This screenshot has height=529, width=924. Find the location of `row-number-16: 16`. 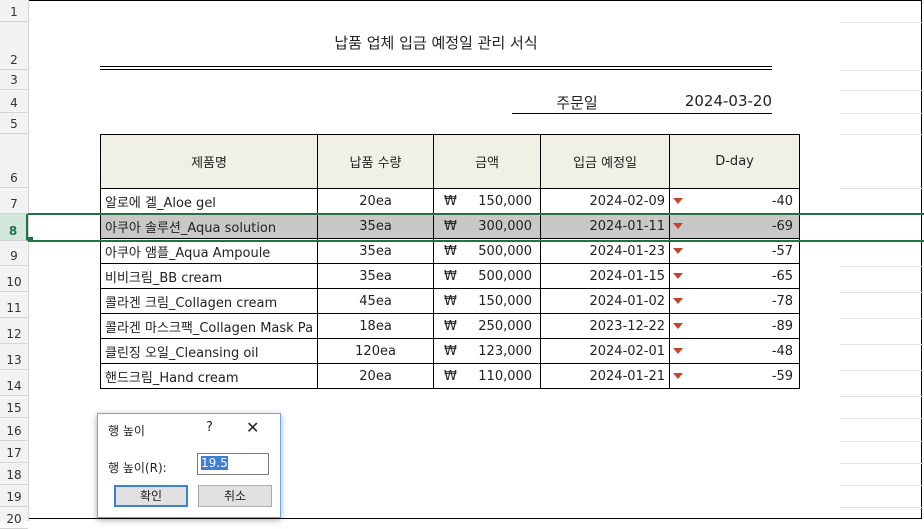

row-number-16: 16 is located at coordinates (14, 429).